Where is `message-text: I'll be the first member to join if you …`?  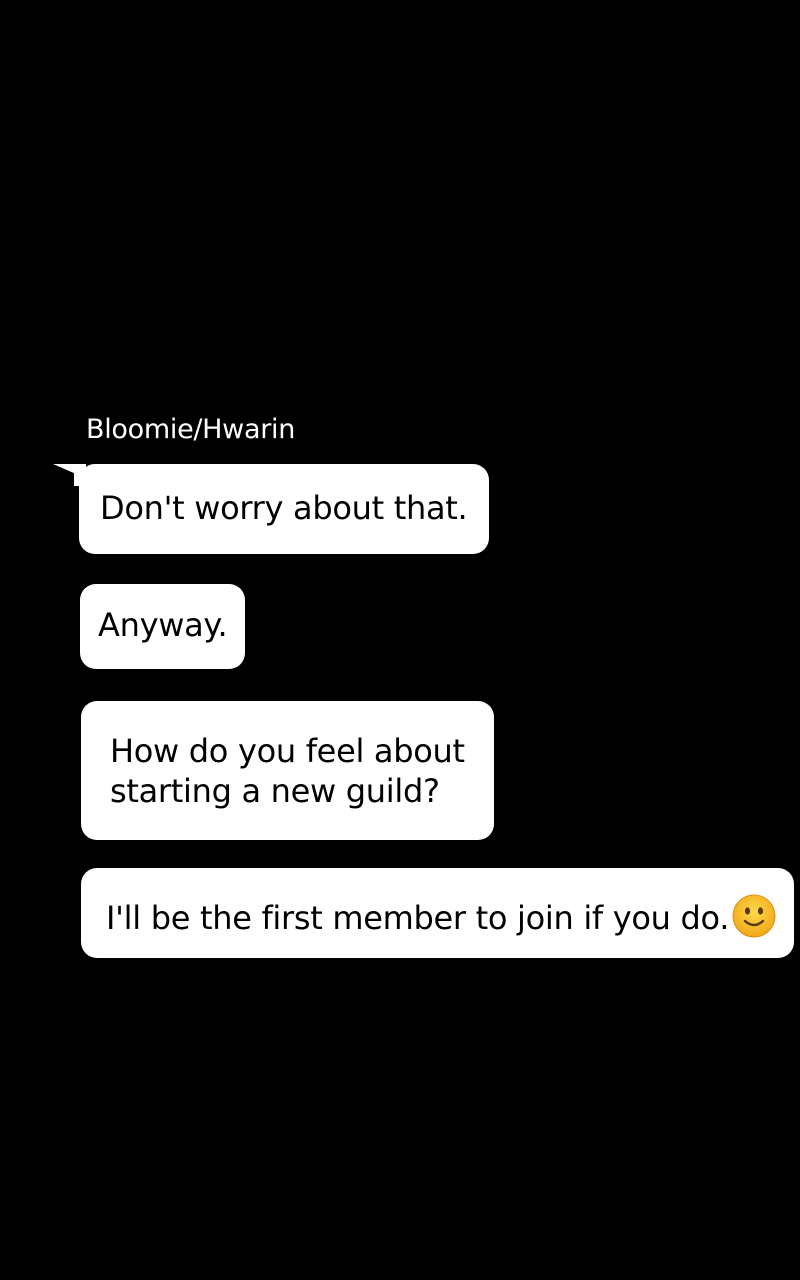 message-text: I'll be the first member to join if you … is located at coordinates (418, 918).